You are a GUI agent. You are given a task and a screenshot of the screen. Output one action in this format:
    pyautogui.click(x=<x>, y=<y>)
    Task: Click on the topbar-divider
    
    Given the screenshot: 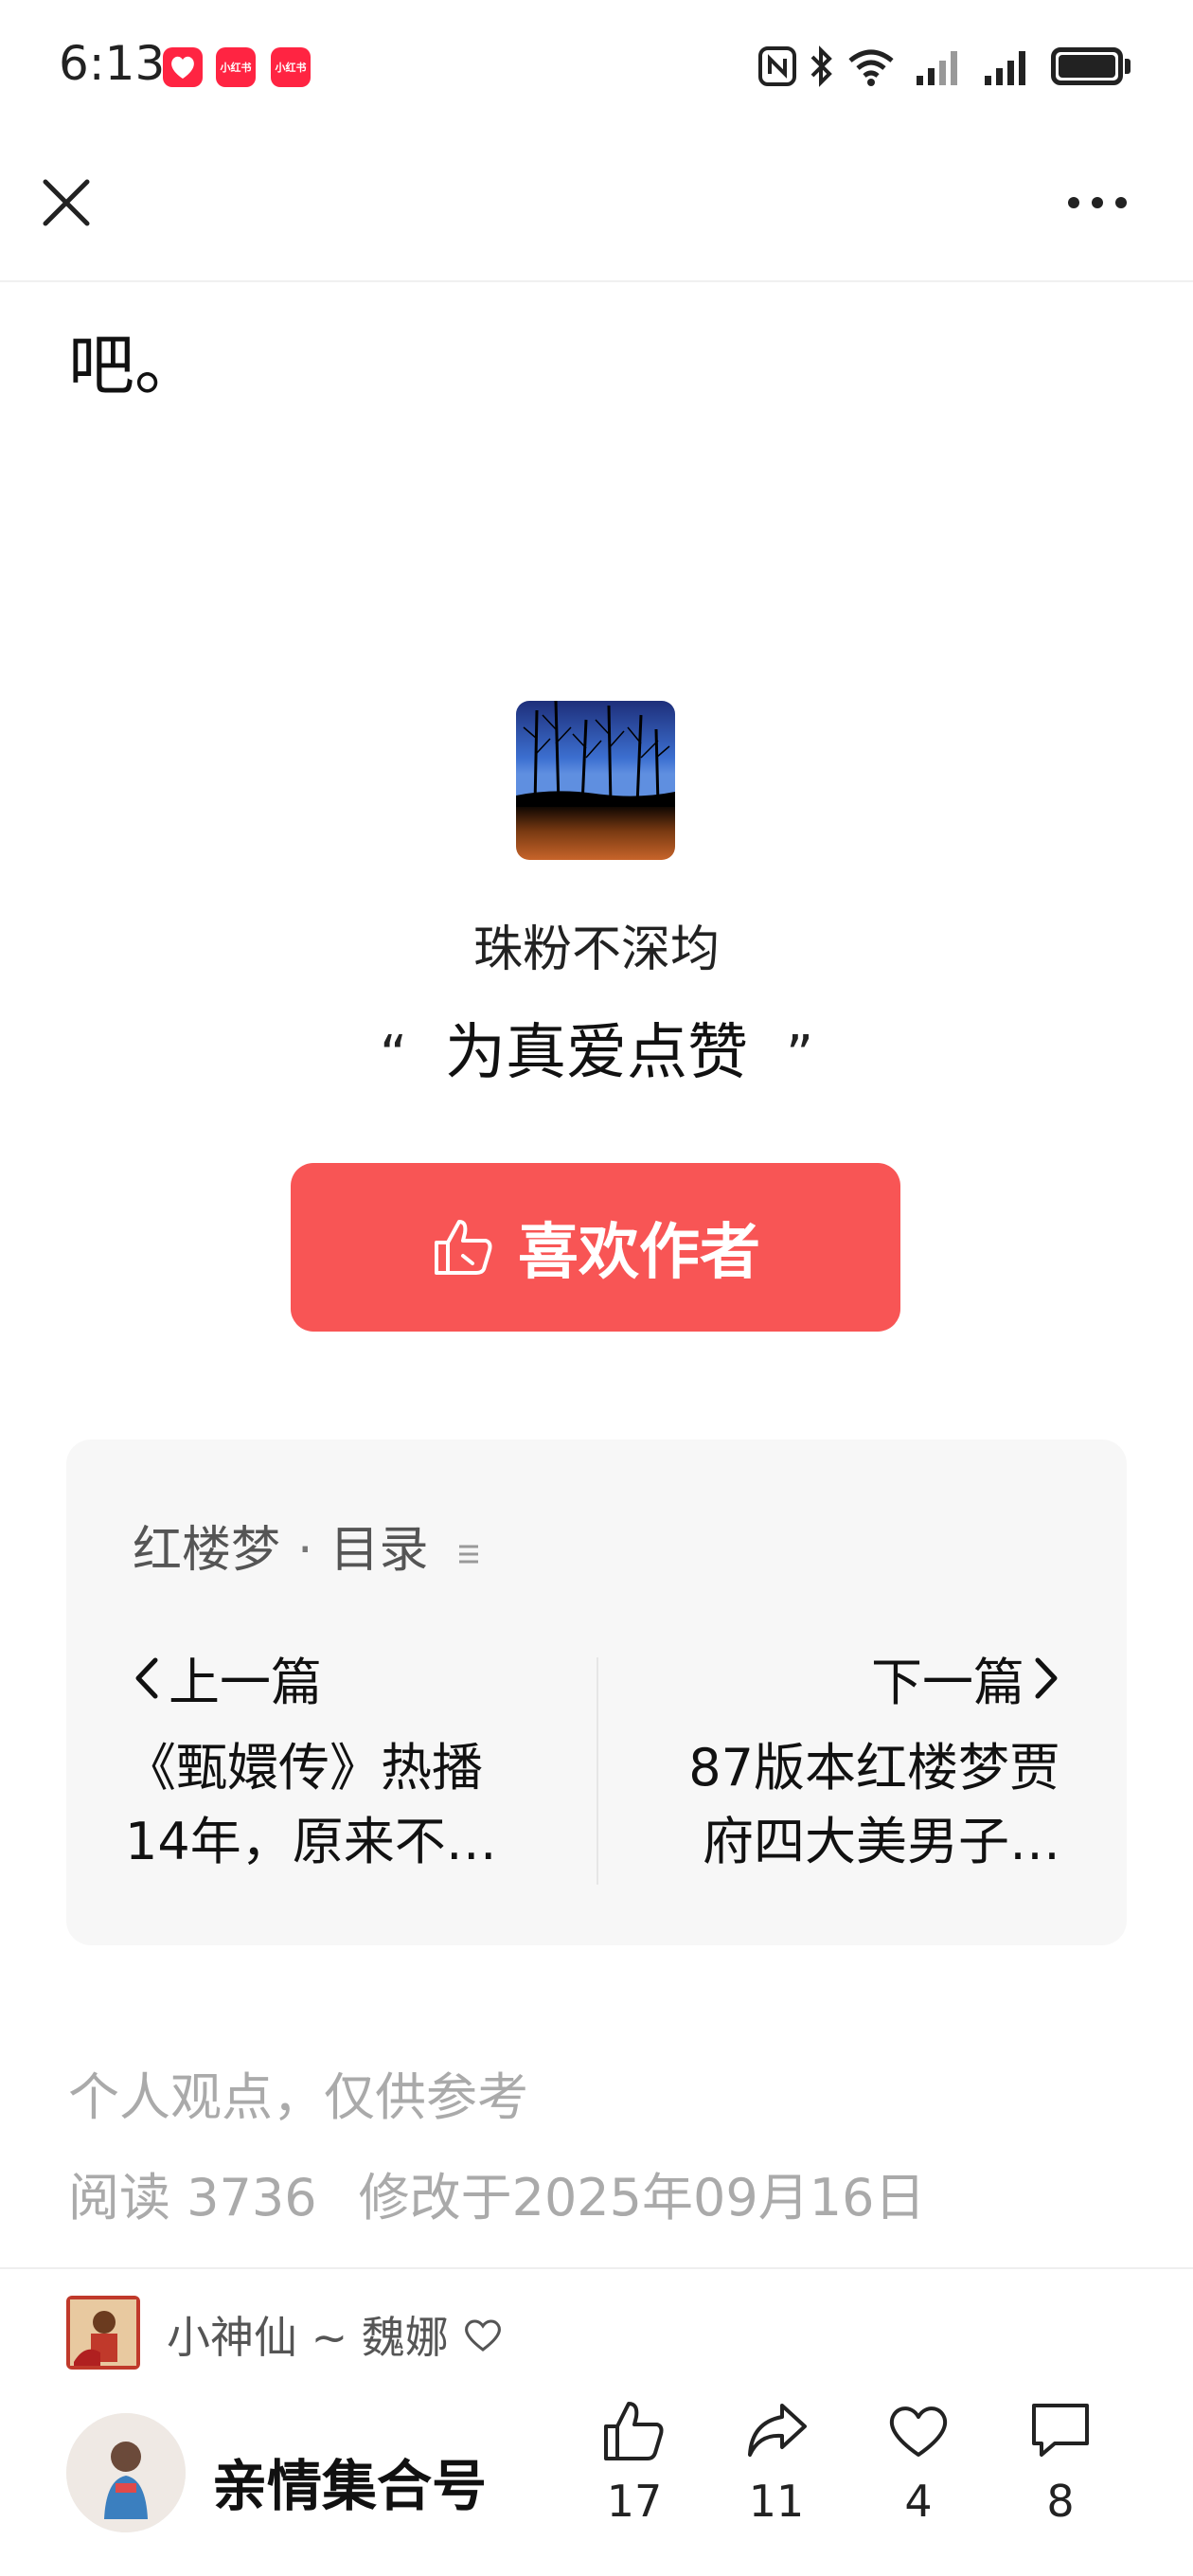 What is the action you would take?
    pyautogui.click(x=596, y=281)
    